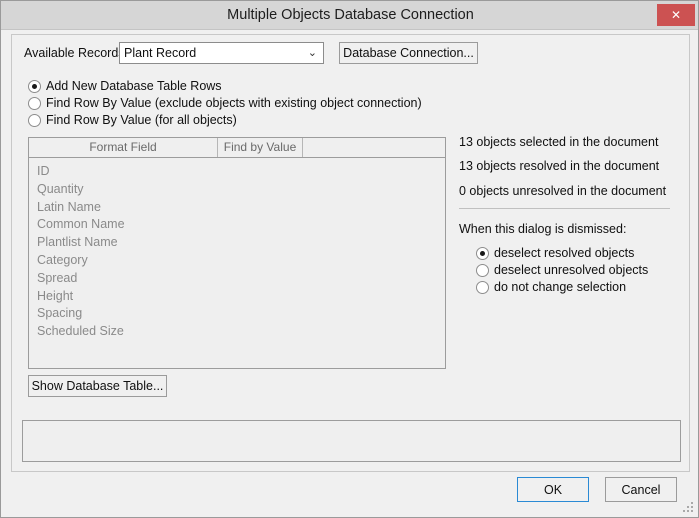 The image size is (699, 518). Describe the element at coordinates (676, 15) in the screenshot. I see `close-icon: ✕` at that location.